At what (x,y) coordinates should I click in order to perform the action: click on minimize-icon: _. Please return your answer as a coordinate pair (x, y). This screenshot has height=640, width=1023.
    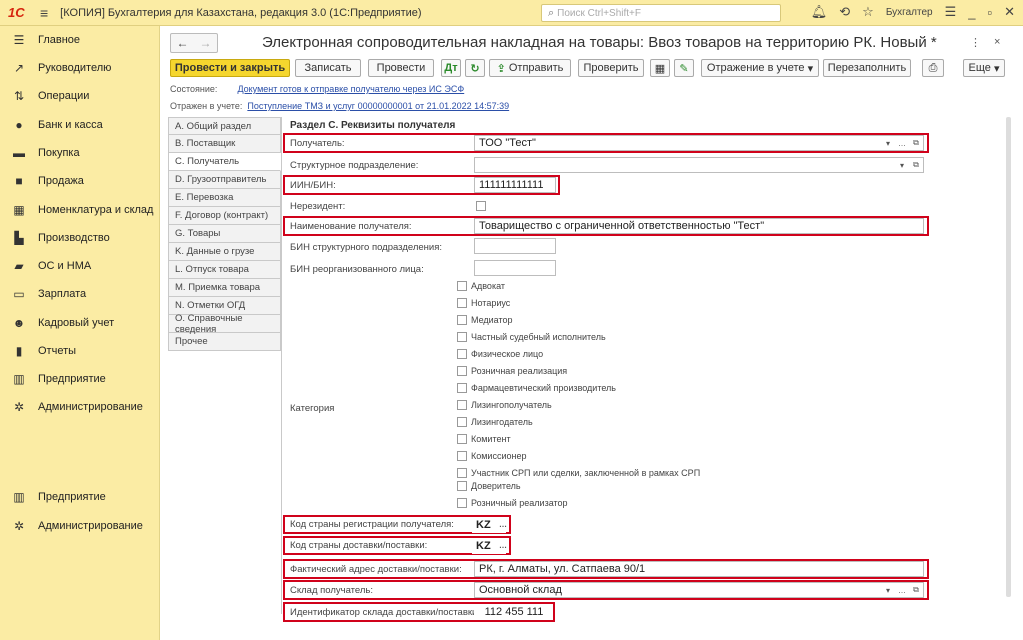
    Looking at the image, I should click on (971, 12).